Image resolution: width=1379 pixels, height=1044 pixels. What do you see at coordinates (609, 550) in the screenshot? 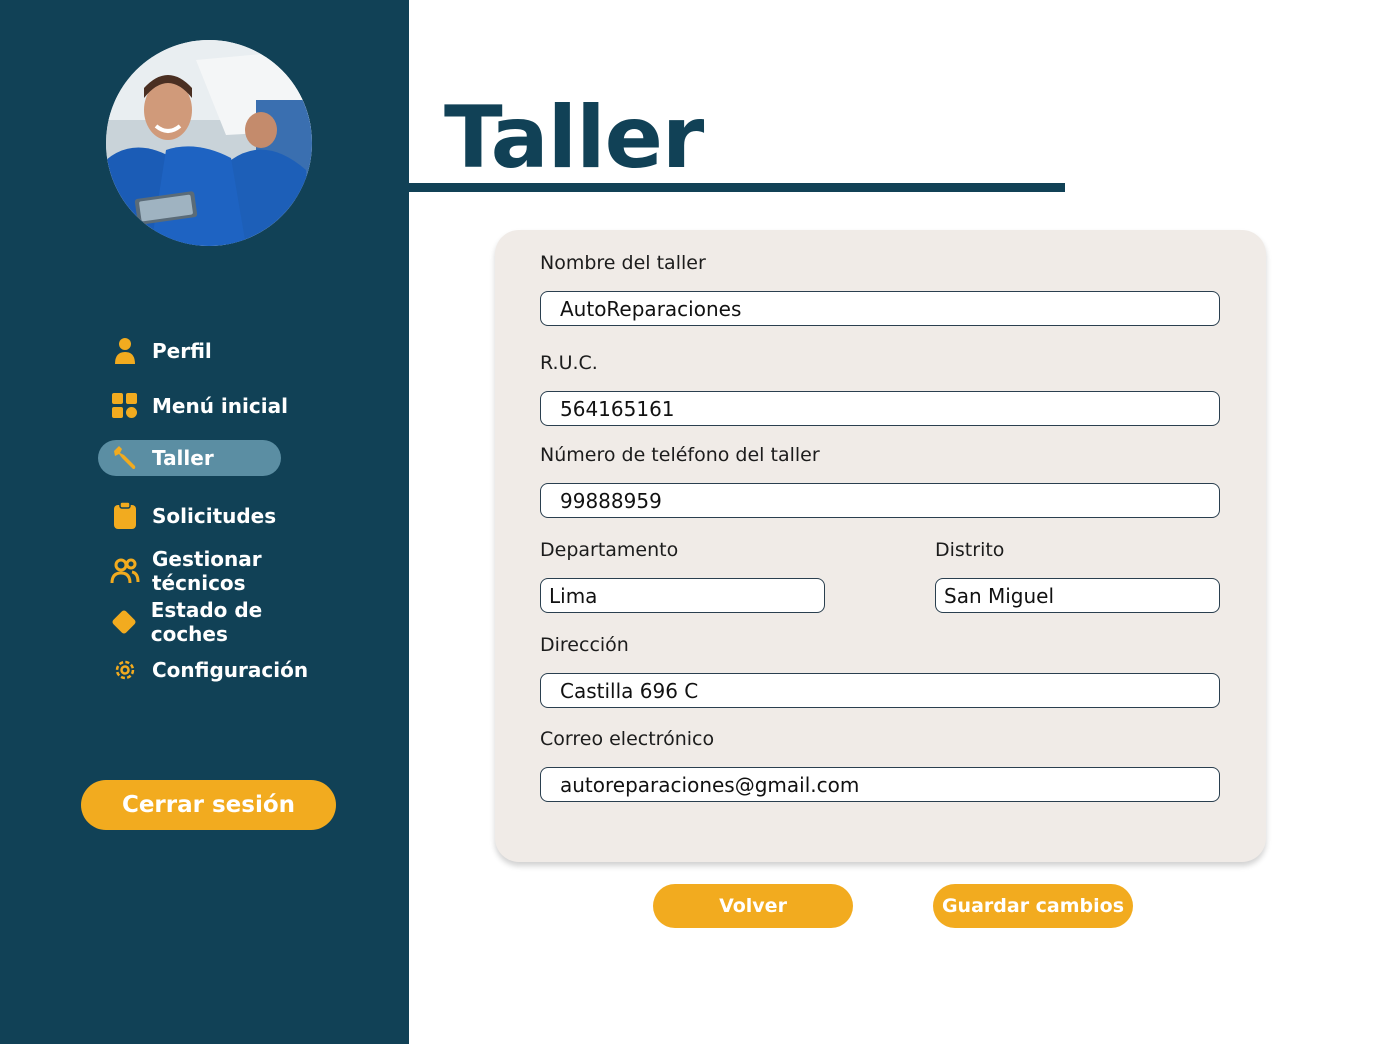
I see `departamento-label: Departamento` at bounding box center [609, 550].